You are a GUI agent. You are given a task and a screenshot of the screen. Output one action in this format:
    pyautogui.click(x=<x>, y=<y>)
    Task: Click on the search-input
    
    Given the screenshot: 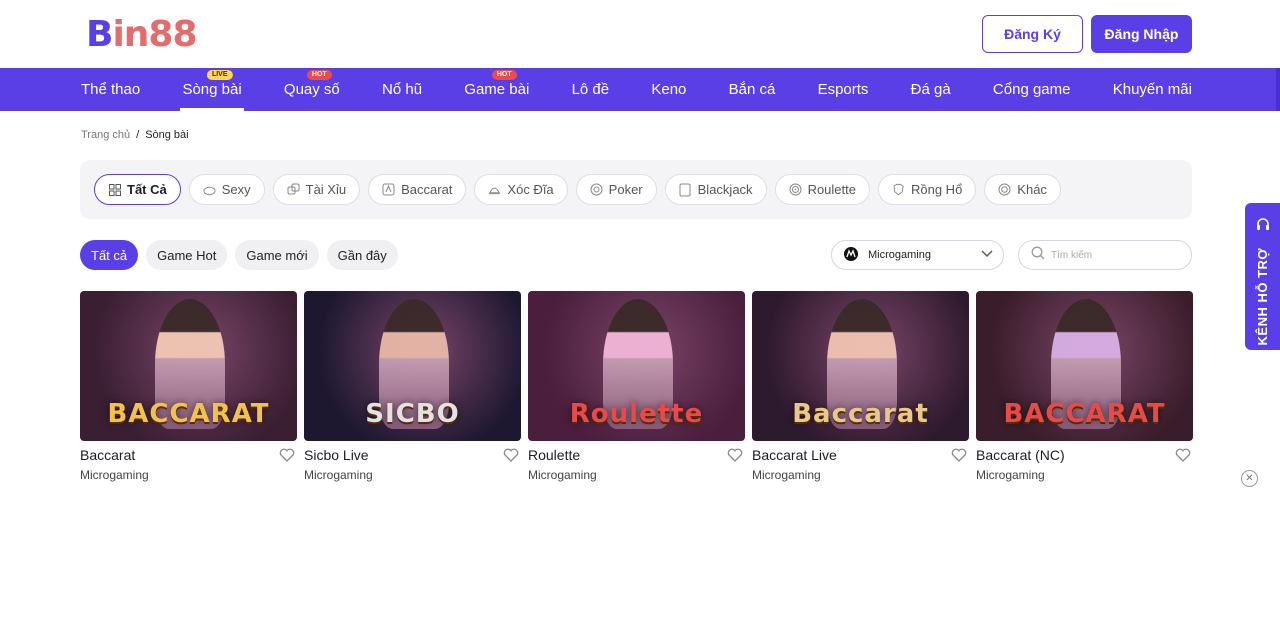 What is the action you would take?
    pyautogui.click(x=1111, y=255)
    